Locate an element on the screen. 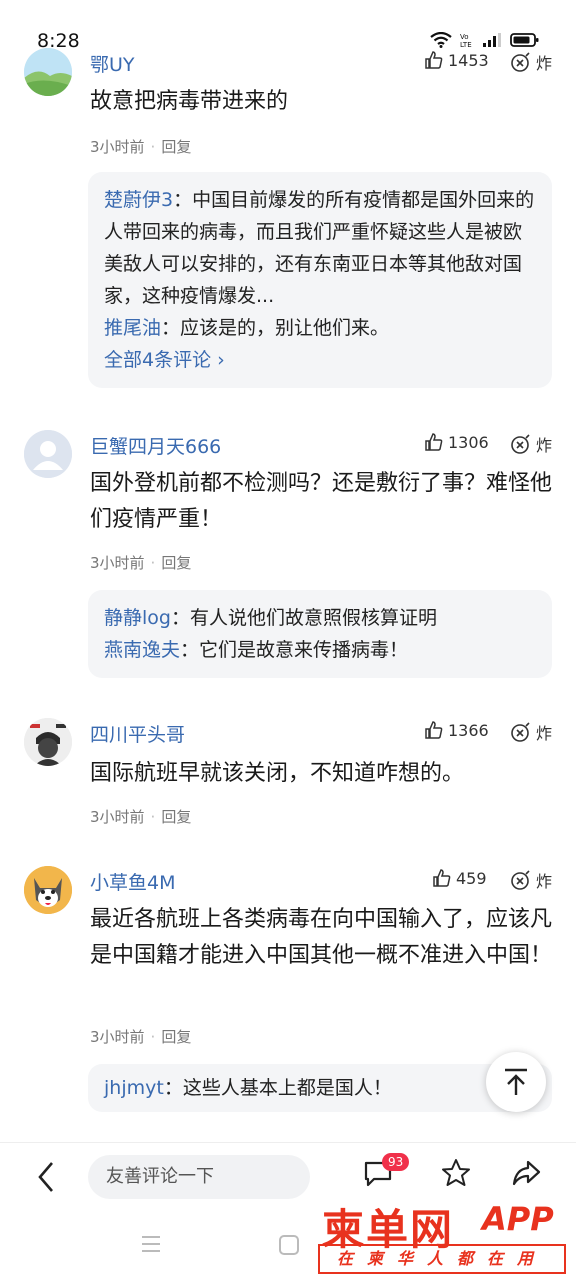 Image resolution: width=576 pixels, height=1280 pixels. like-button: 459 is located at coordinates (459, 878).